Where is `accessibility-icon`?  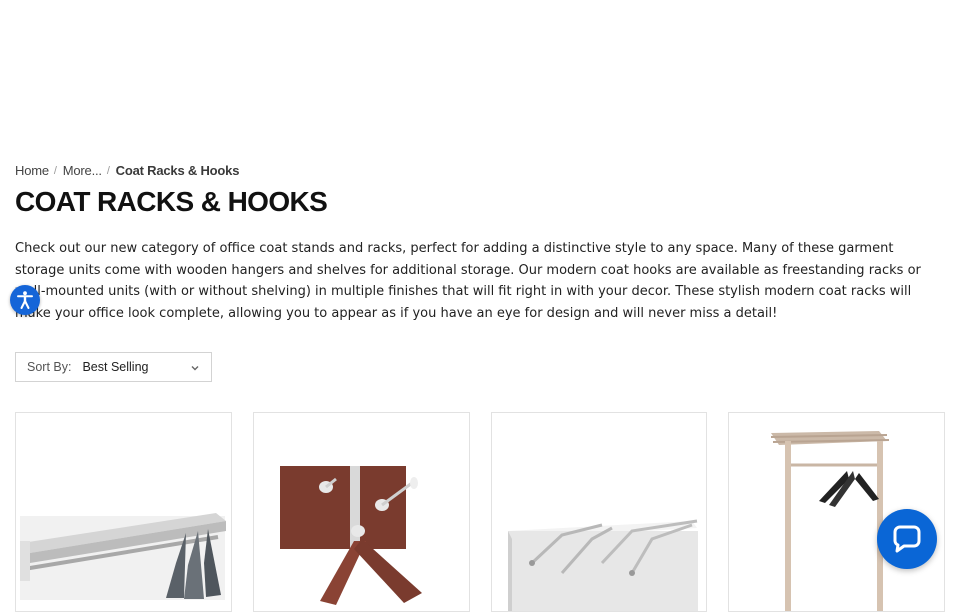 accessibility-icon is located at coordinates (25, 300).